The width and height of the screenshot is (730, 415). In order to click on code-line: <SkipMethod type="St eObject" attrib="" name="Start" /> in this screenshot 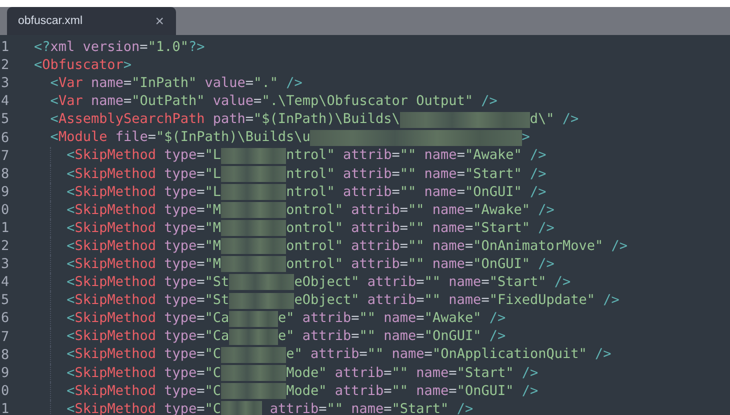, I will do `click(318, 282)`.